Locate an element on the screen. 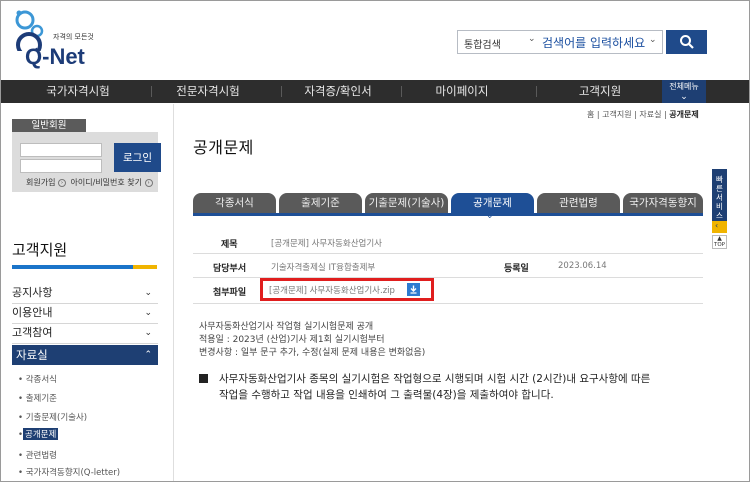 The width and height of the screenshot is (750, 482). sub-item-label: 출제기준 is located at coordinates (41, 399).